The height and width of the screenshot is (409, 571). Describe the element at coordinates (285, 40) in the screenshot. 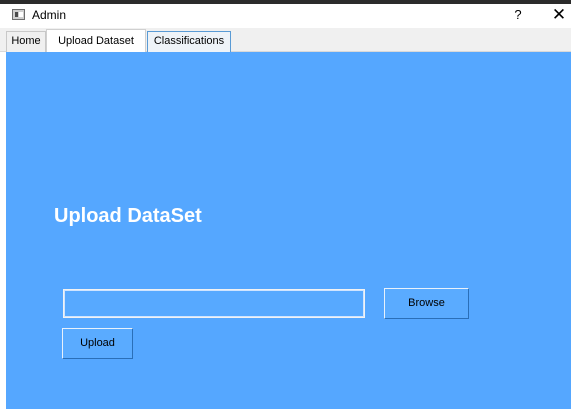

I see `tab-bar: Home Upload Dataset Classifications` at that location.